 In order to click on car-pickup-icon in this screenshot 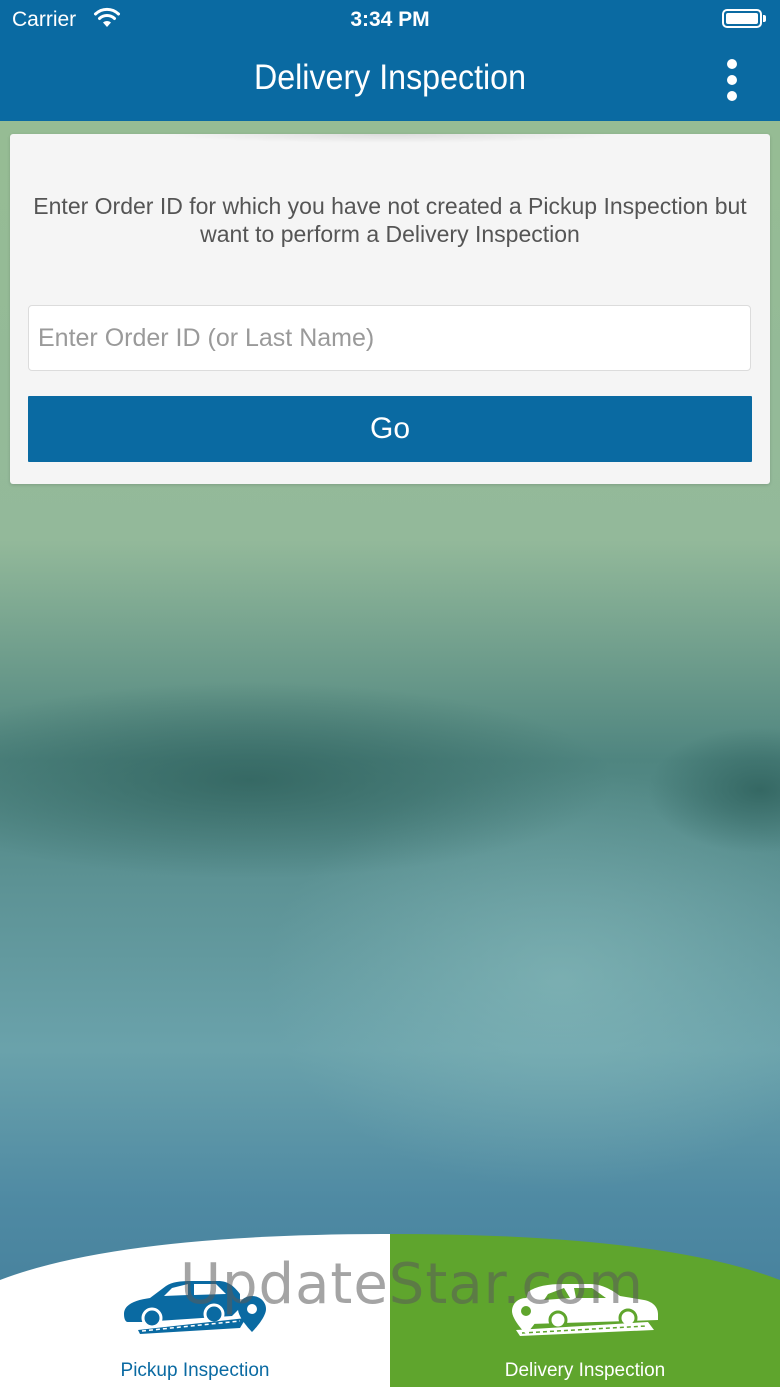, I will do `click(195, 1307)`.